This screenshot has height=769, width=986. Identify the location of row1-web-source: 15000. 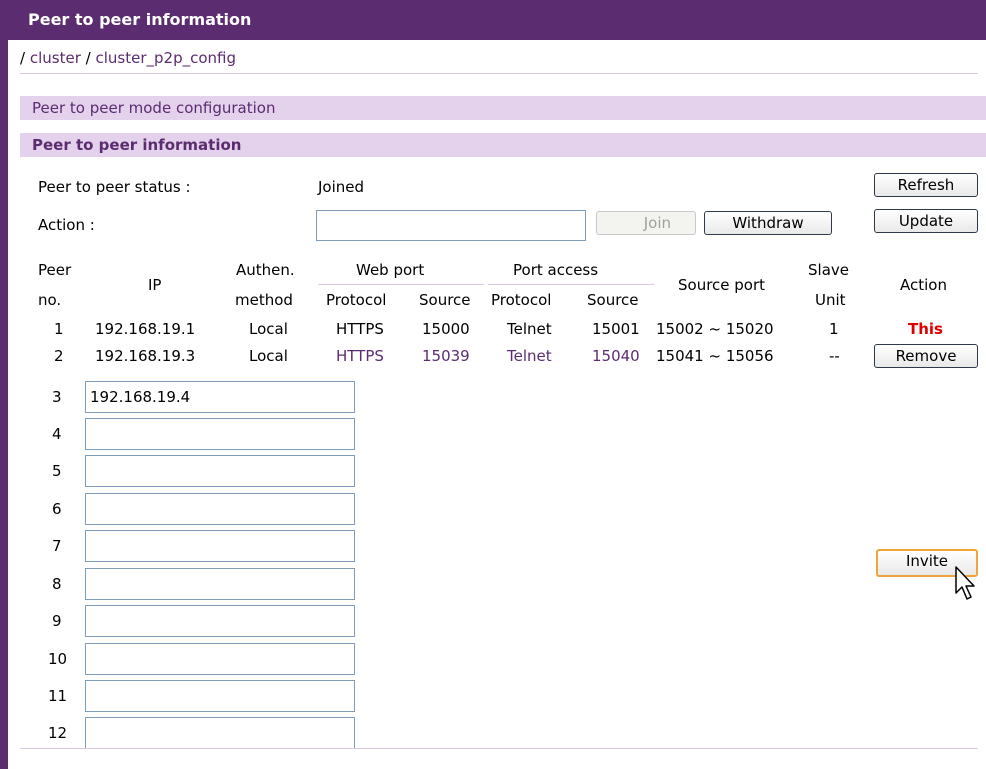
(446, 329).